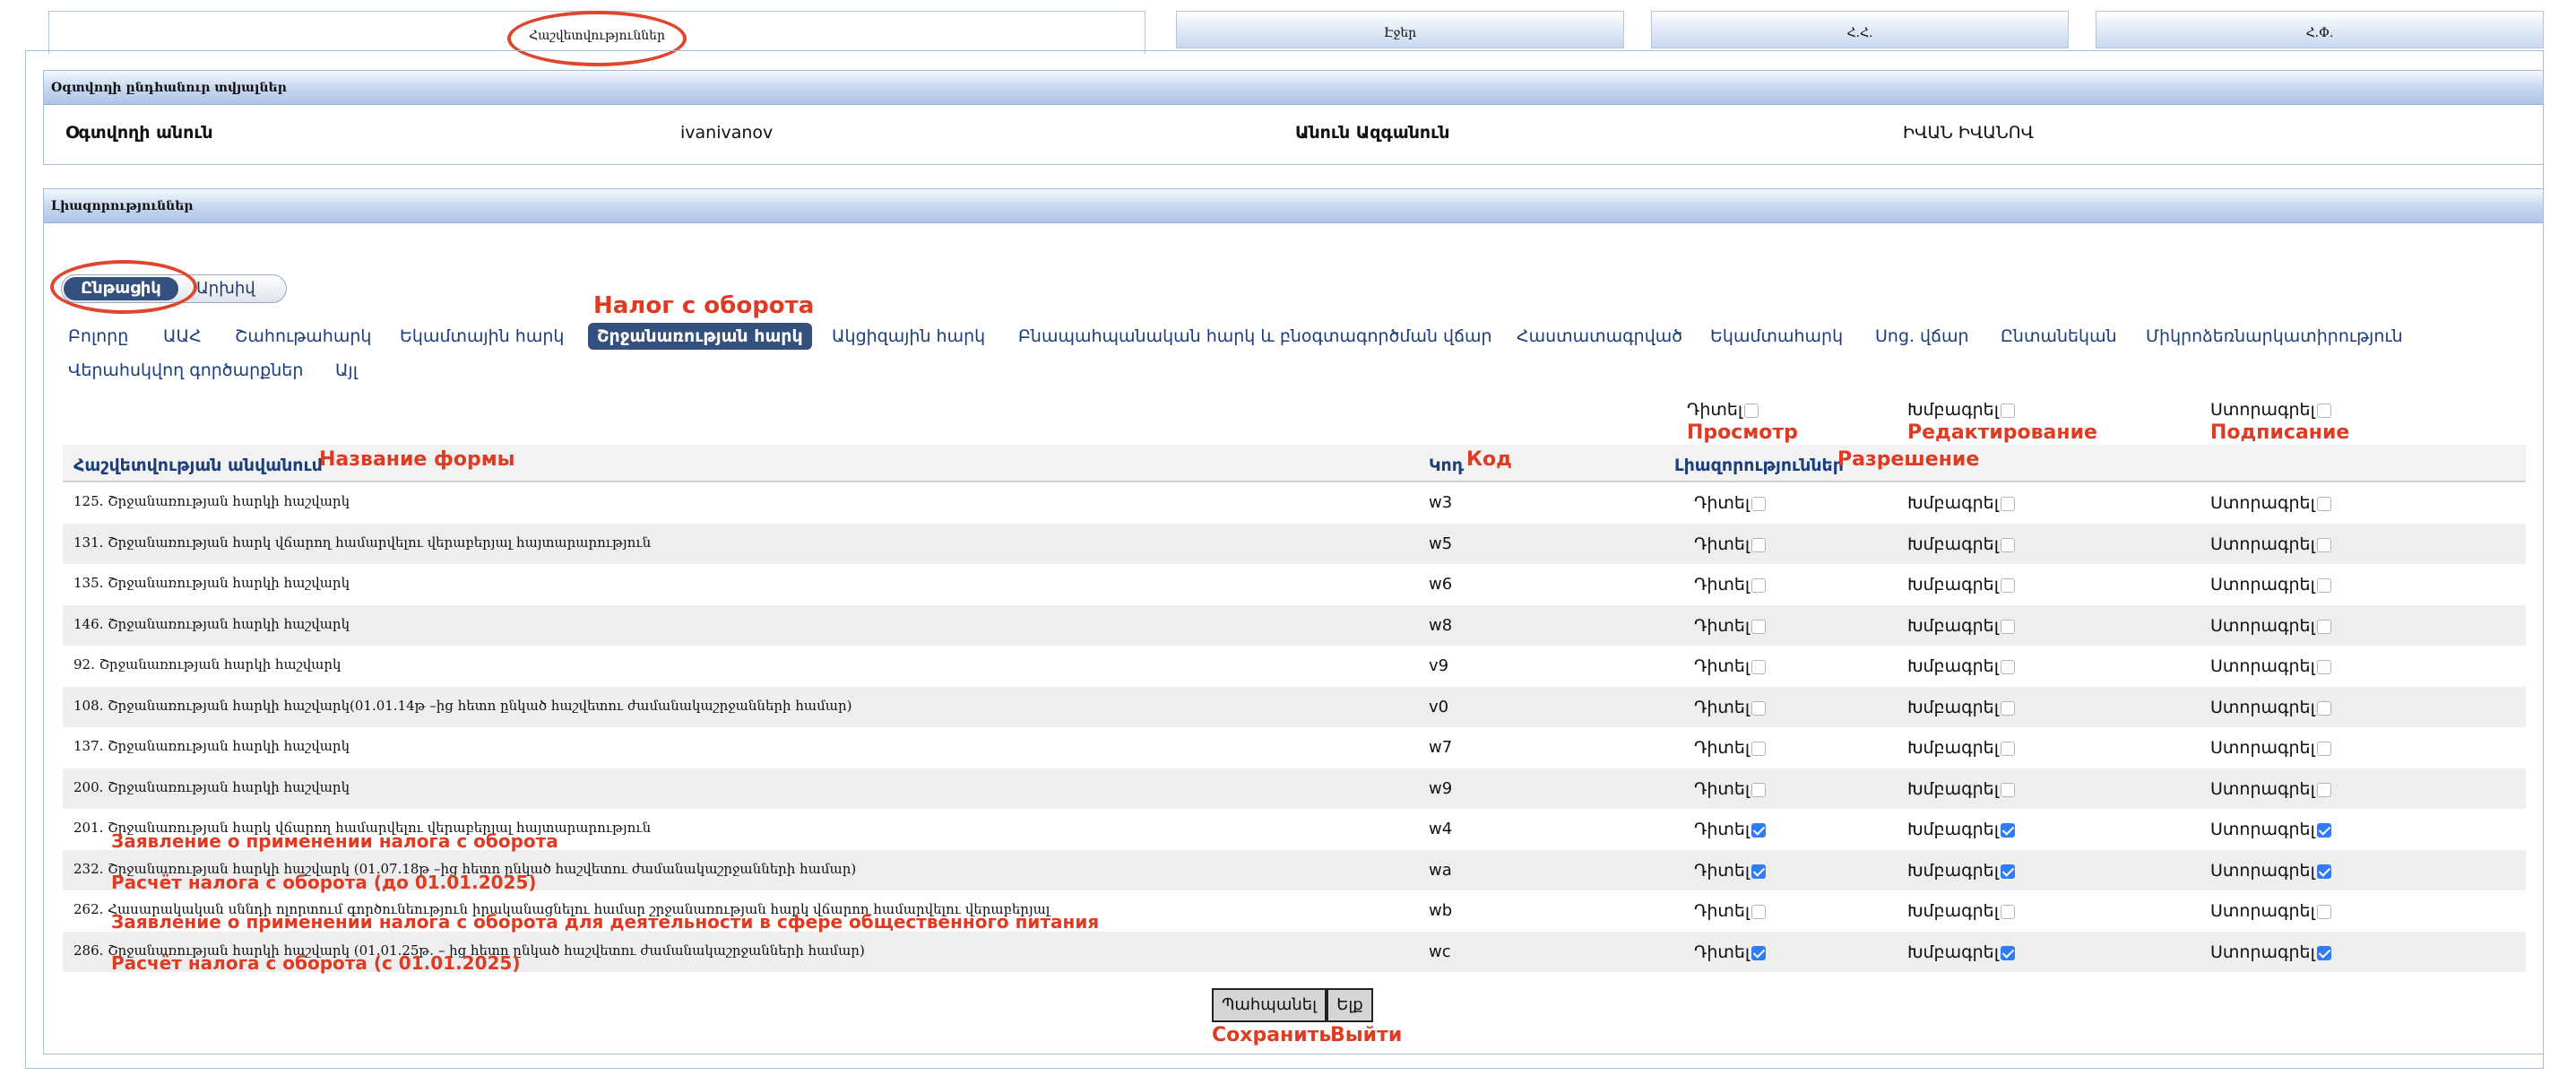 This screenshot has width=2576, height=1085. I want to click on bulk-edit-checkbox, so click(2007, 411).